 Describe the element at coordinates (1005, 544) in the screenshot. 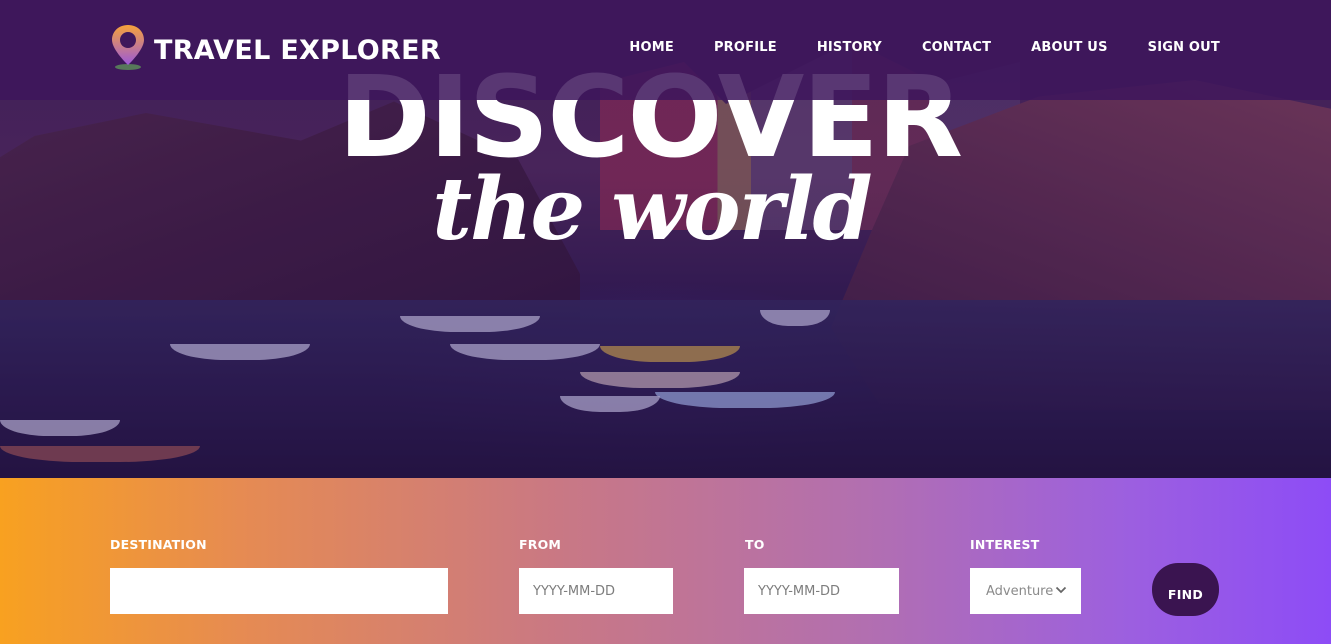

I see `interest-label: INTEREST` at that location.